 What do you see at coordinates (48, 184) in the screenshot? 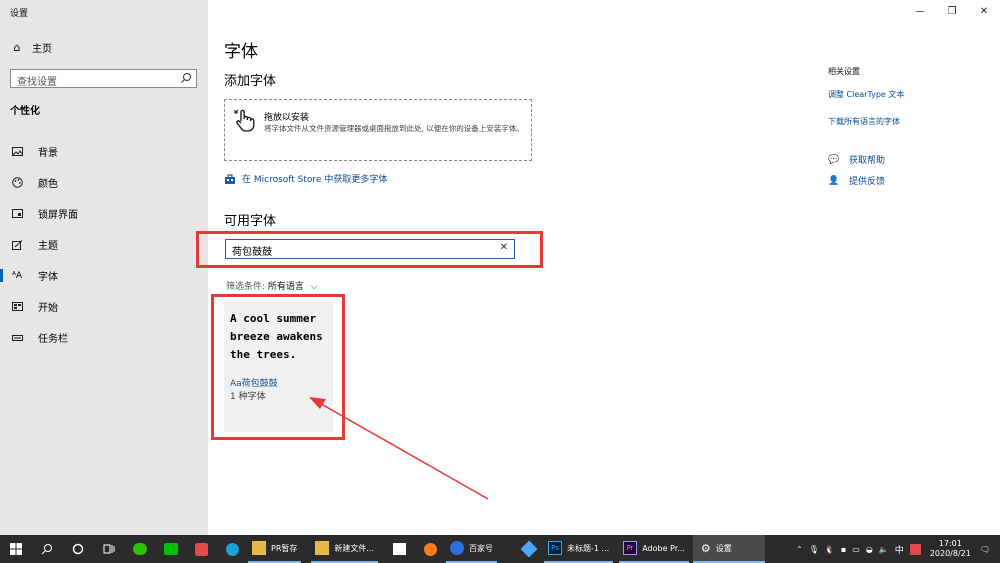
I see `sidebar-item-label: 颜色` at bounding box center [48, 184].